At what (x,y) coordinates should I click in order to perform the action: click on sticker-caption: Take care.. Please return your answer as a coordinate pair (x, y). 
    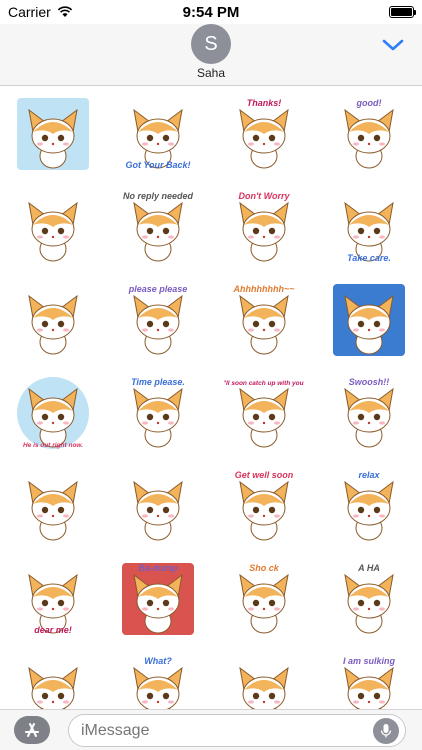
    Looking at the image, I should click on (369, 258).